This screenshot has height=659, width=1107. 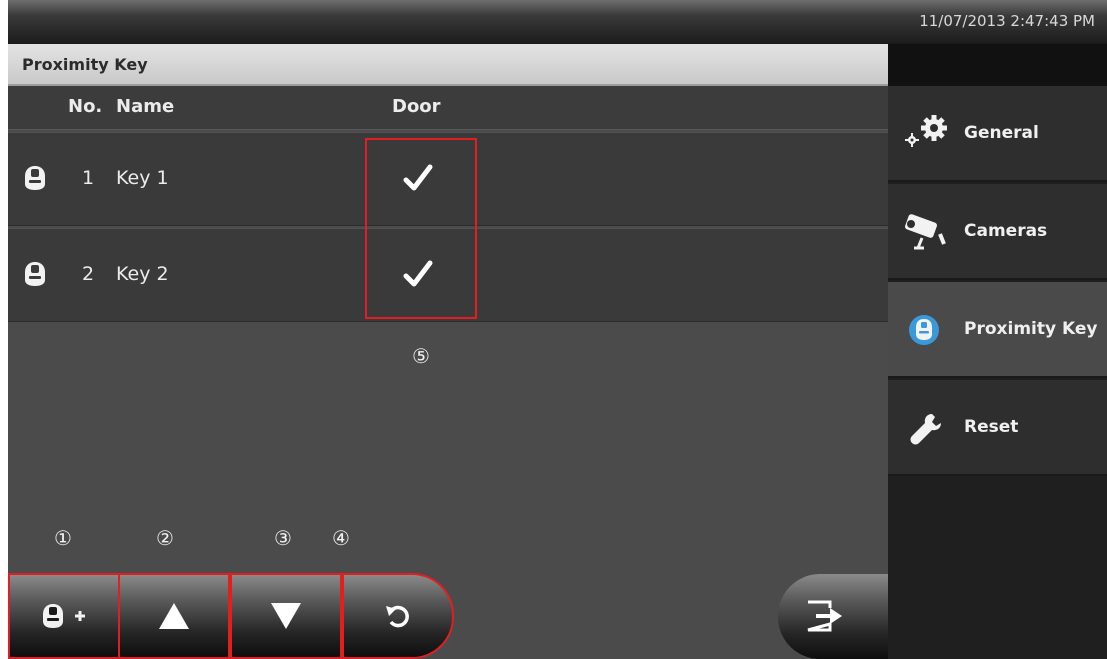 I want to click on sidebar-item-general: General, so click(x=997, y=134).